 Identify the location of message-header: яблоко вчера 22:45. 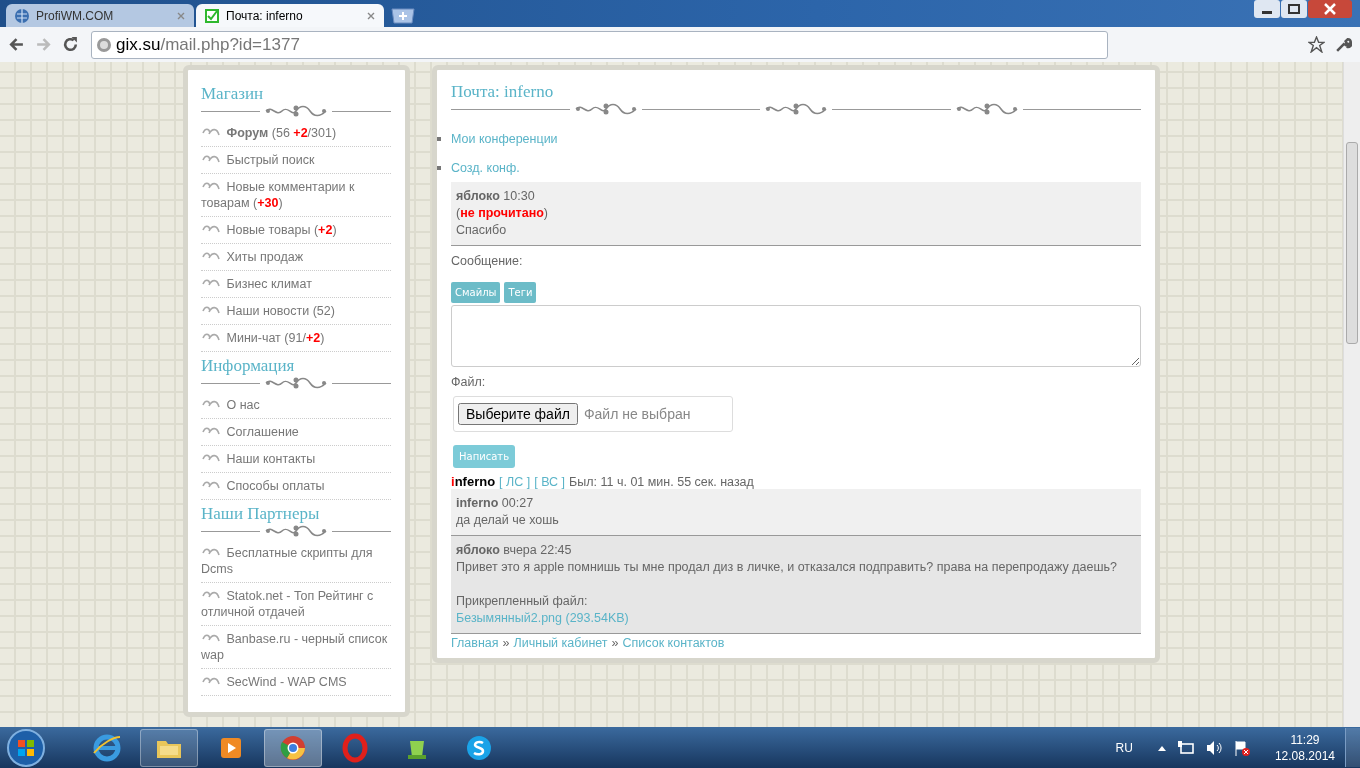
(514, 550).